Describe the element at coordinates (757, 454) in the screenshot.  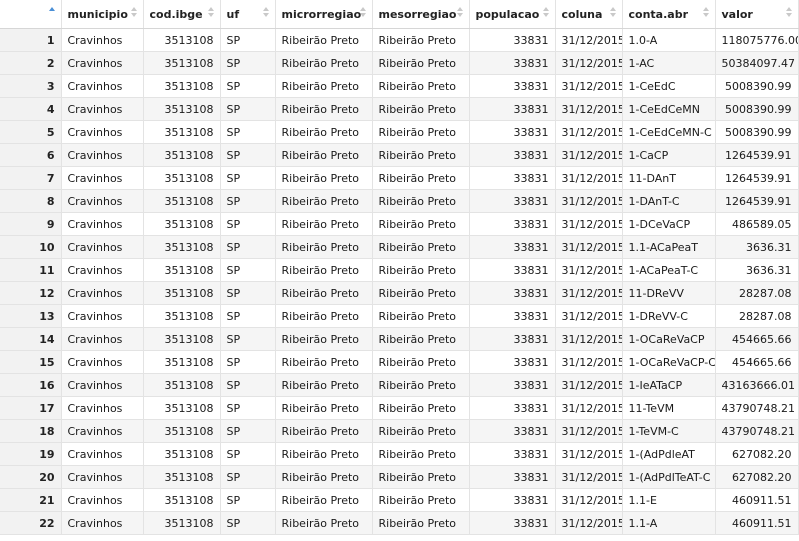
I see `cell-valor: 627082.20` at that location.